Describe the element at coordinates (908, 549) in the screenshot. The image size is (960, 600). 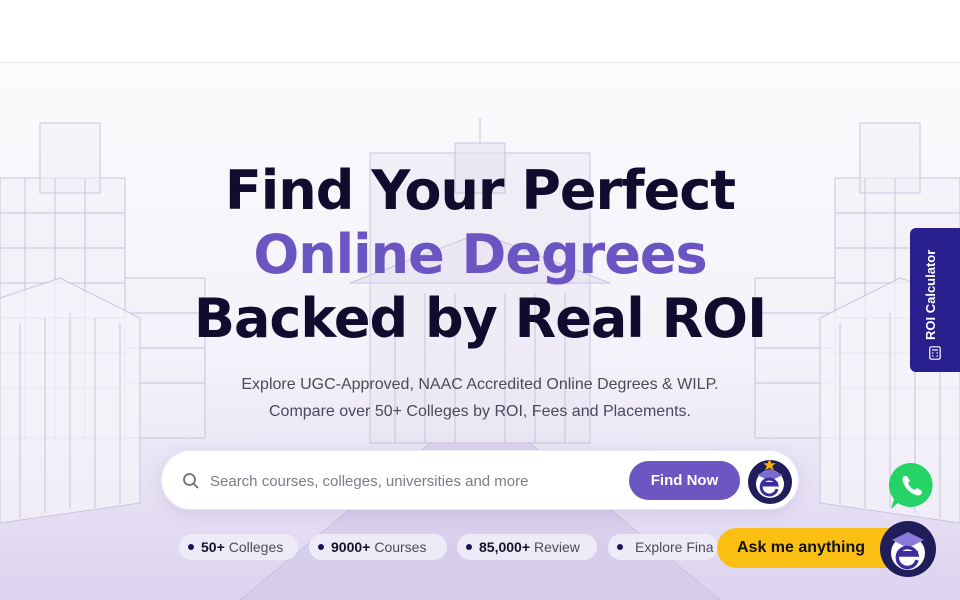
I see `chatbot-avatar-icon` at that location.